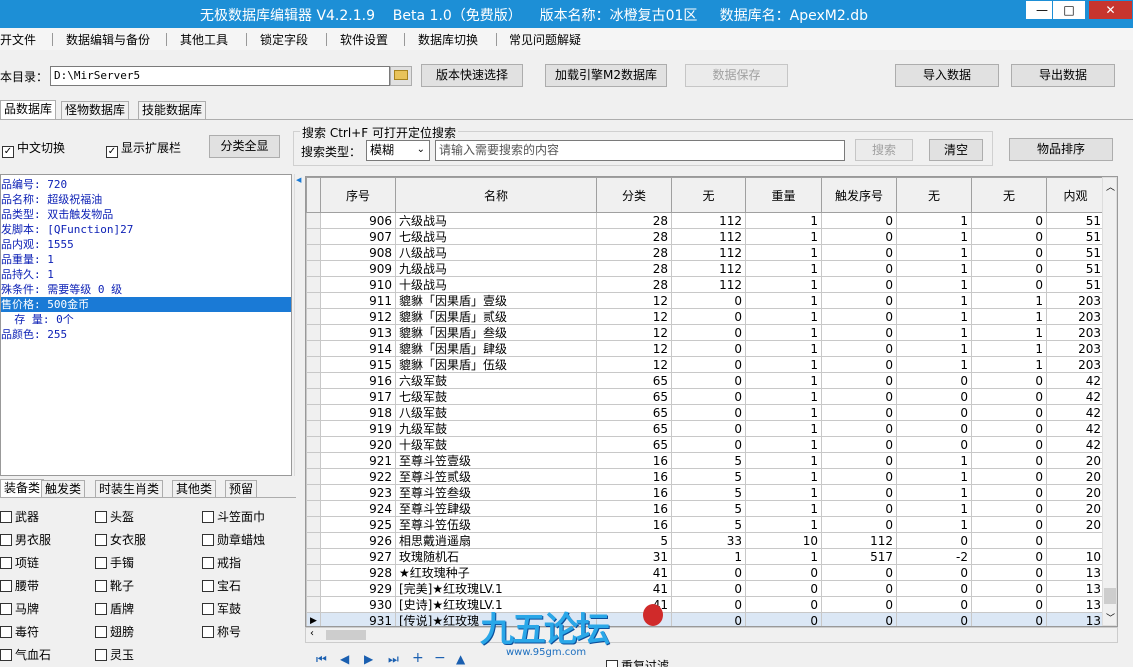  What do you see at coordinates (358, 348) in the screenshot?
I see `table-cell: 914` at bounding box center [358, 348].